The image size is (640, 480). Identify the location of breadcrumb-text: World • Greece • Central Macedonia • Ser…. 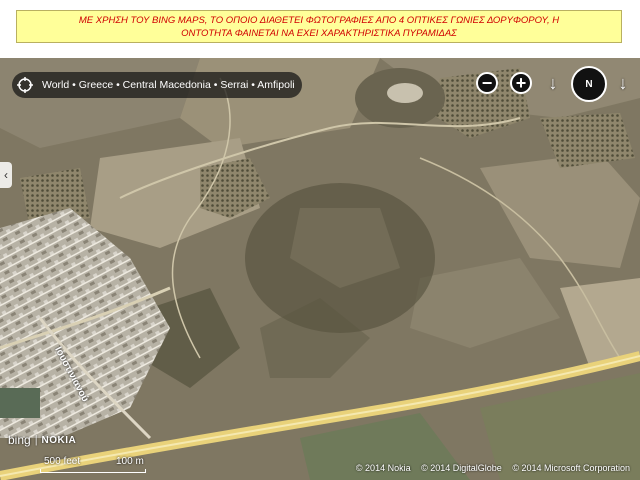
(166, 85).